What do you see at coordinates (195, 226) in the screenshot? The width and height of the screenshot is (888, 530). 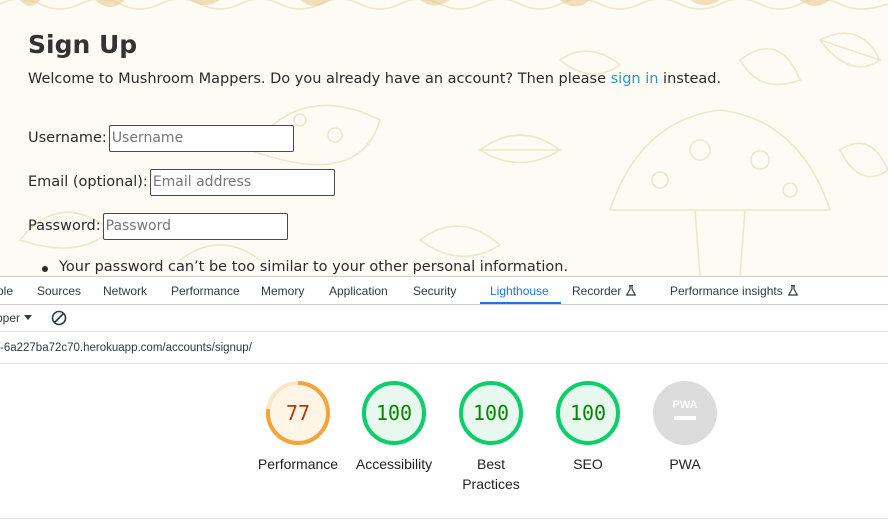 I see `password-input` at bounding box center [195, 226].